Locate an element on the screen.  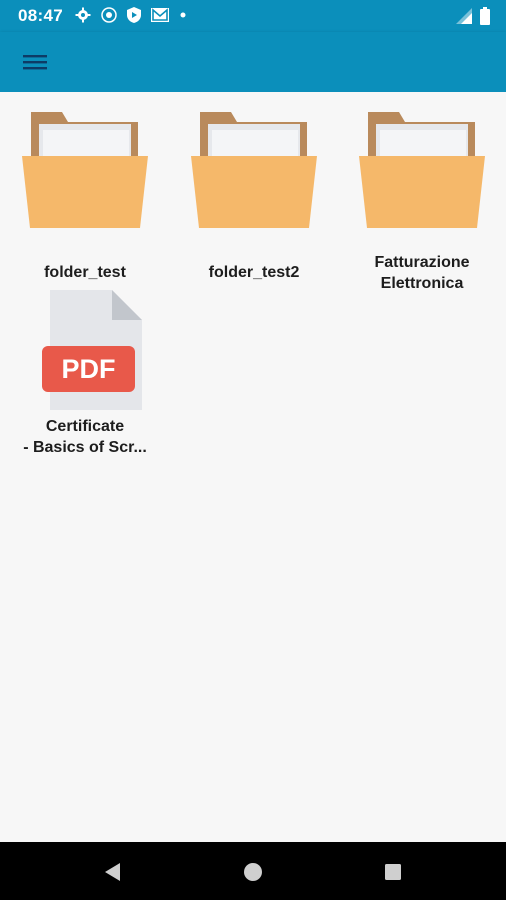
signal-icon is located at coordinates (464, 18).